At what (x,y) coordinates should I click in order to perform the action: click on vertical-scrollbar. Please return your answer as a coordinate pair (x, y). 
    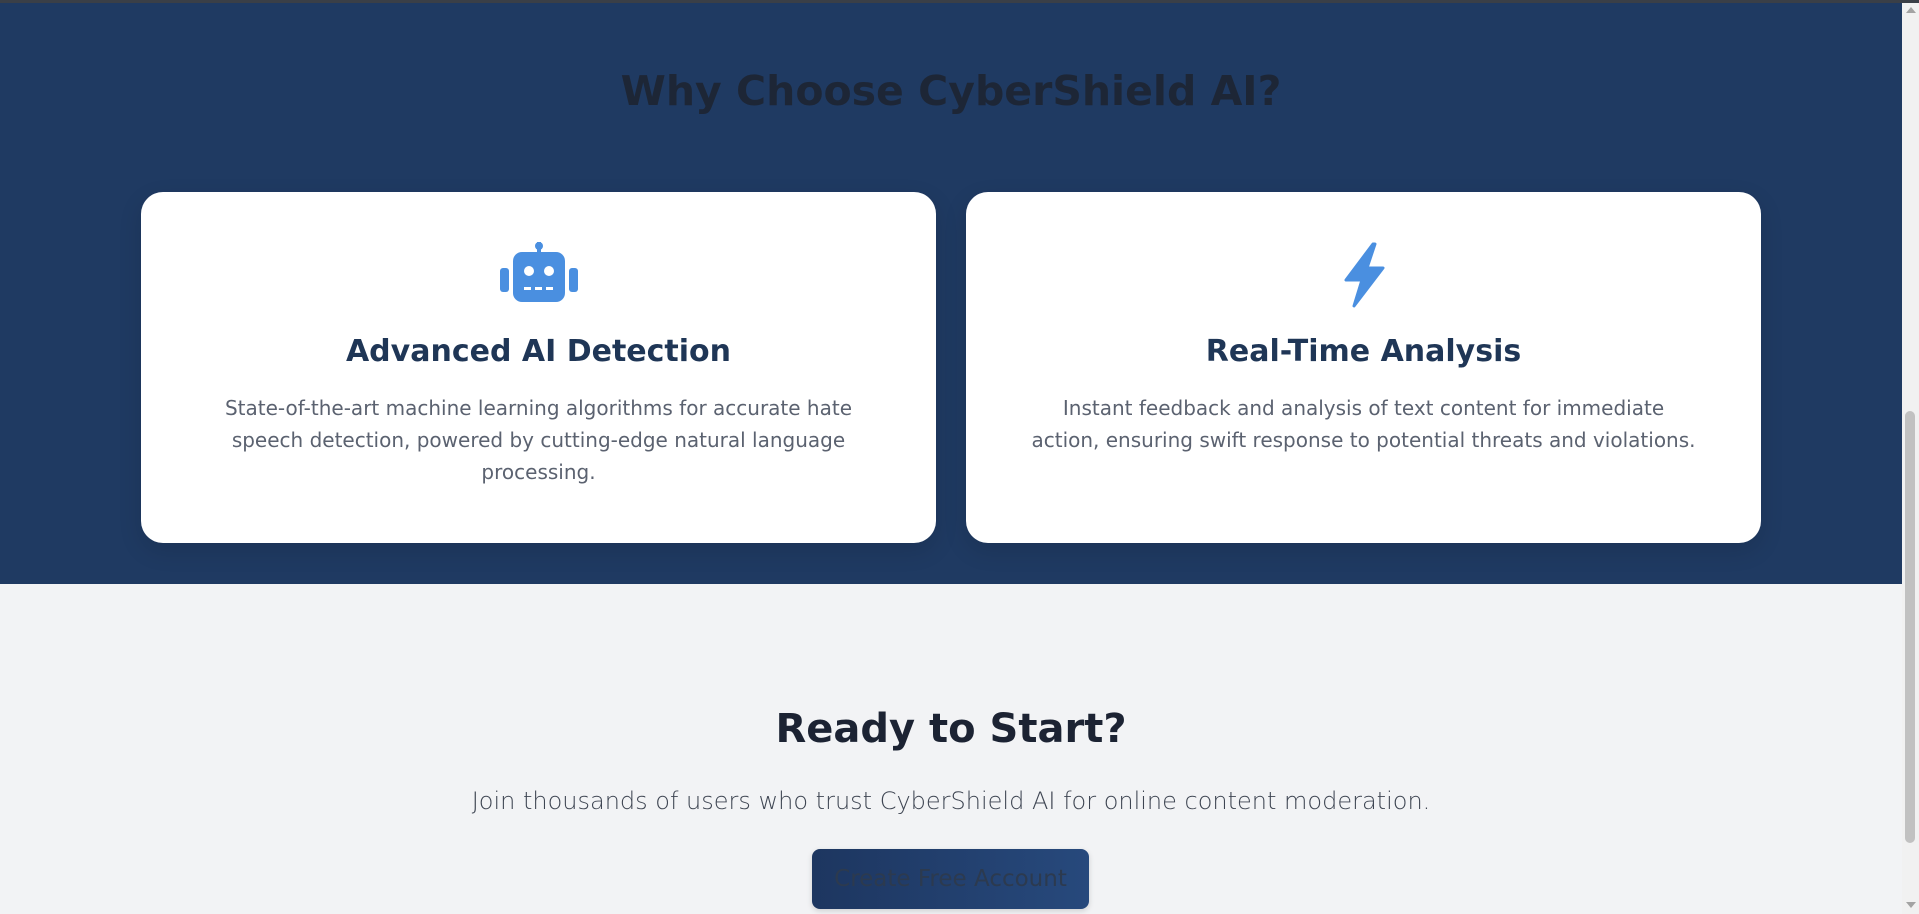
    Looking at the image, I should click on (1910, 458).